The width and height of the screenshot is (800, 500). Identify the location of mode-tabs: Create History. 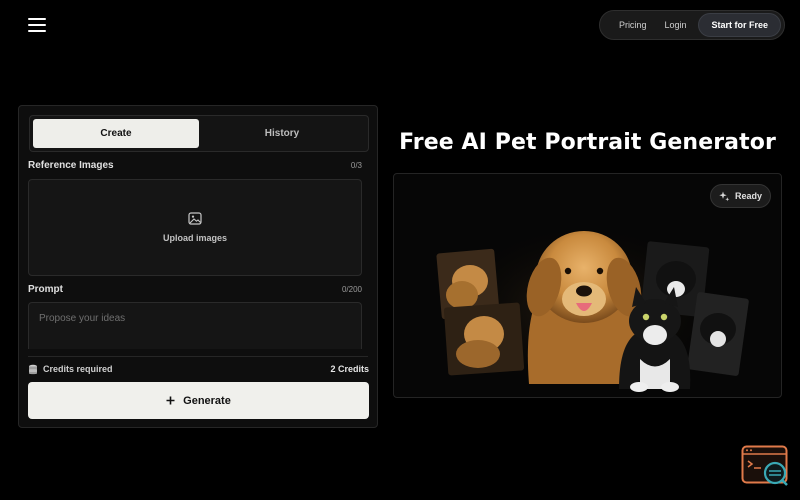
(199, 133).